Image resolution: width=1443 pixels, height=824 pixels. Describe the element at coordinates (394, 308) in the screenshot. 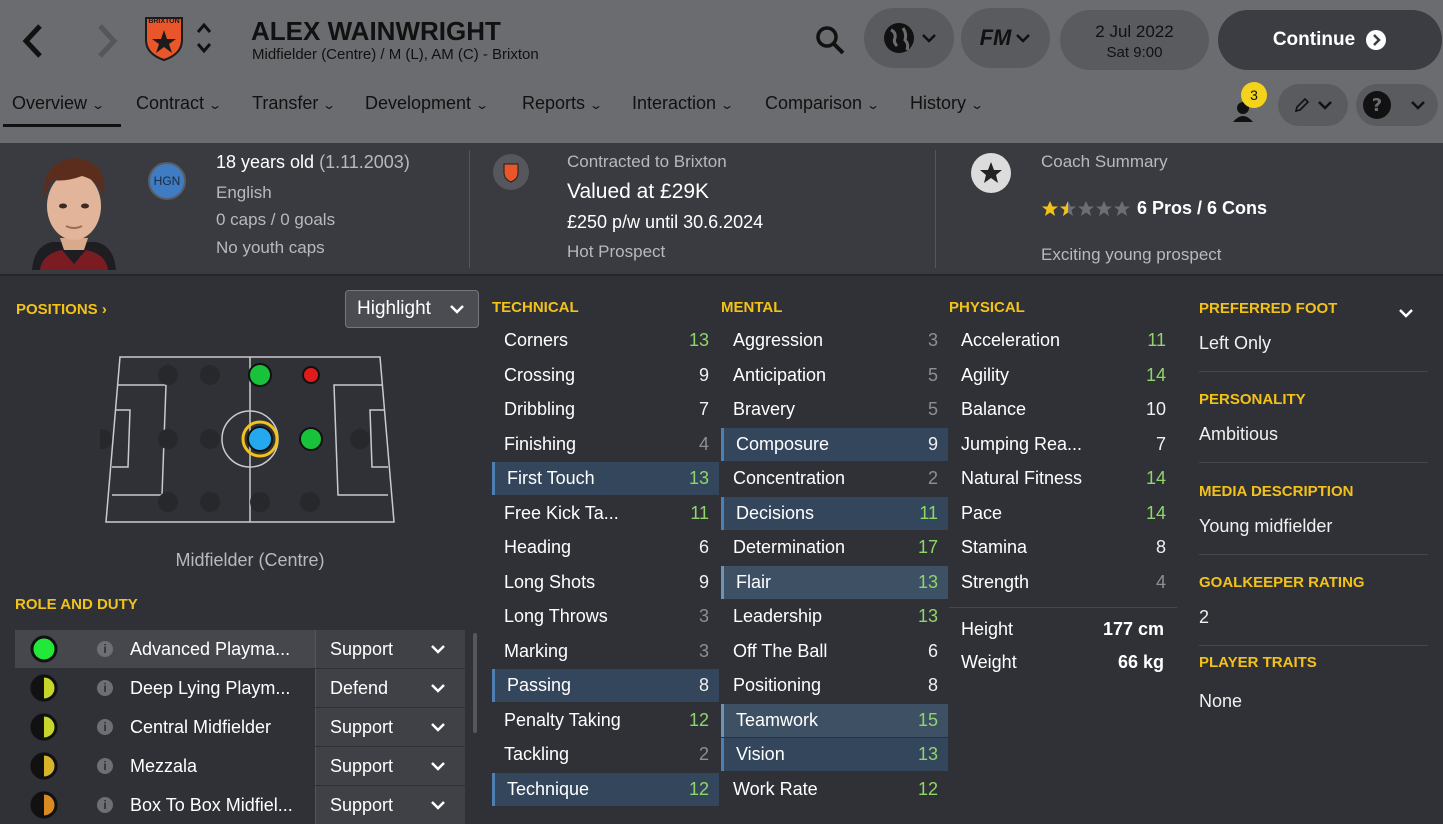

I see `highlight-label: Highlight` at that location.